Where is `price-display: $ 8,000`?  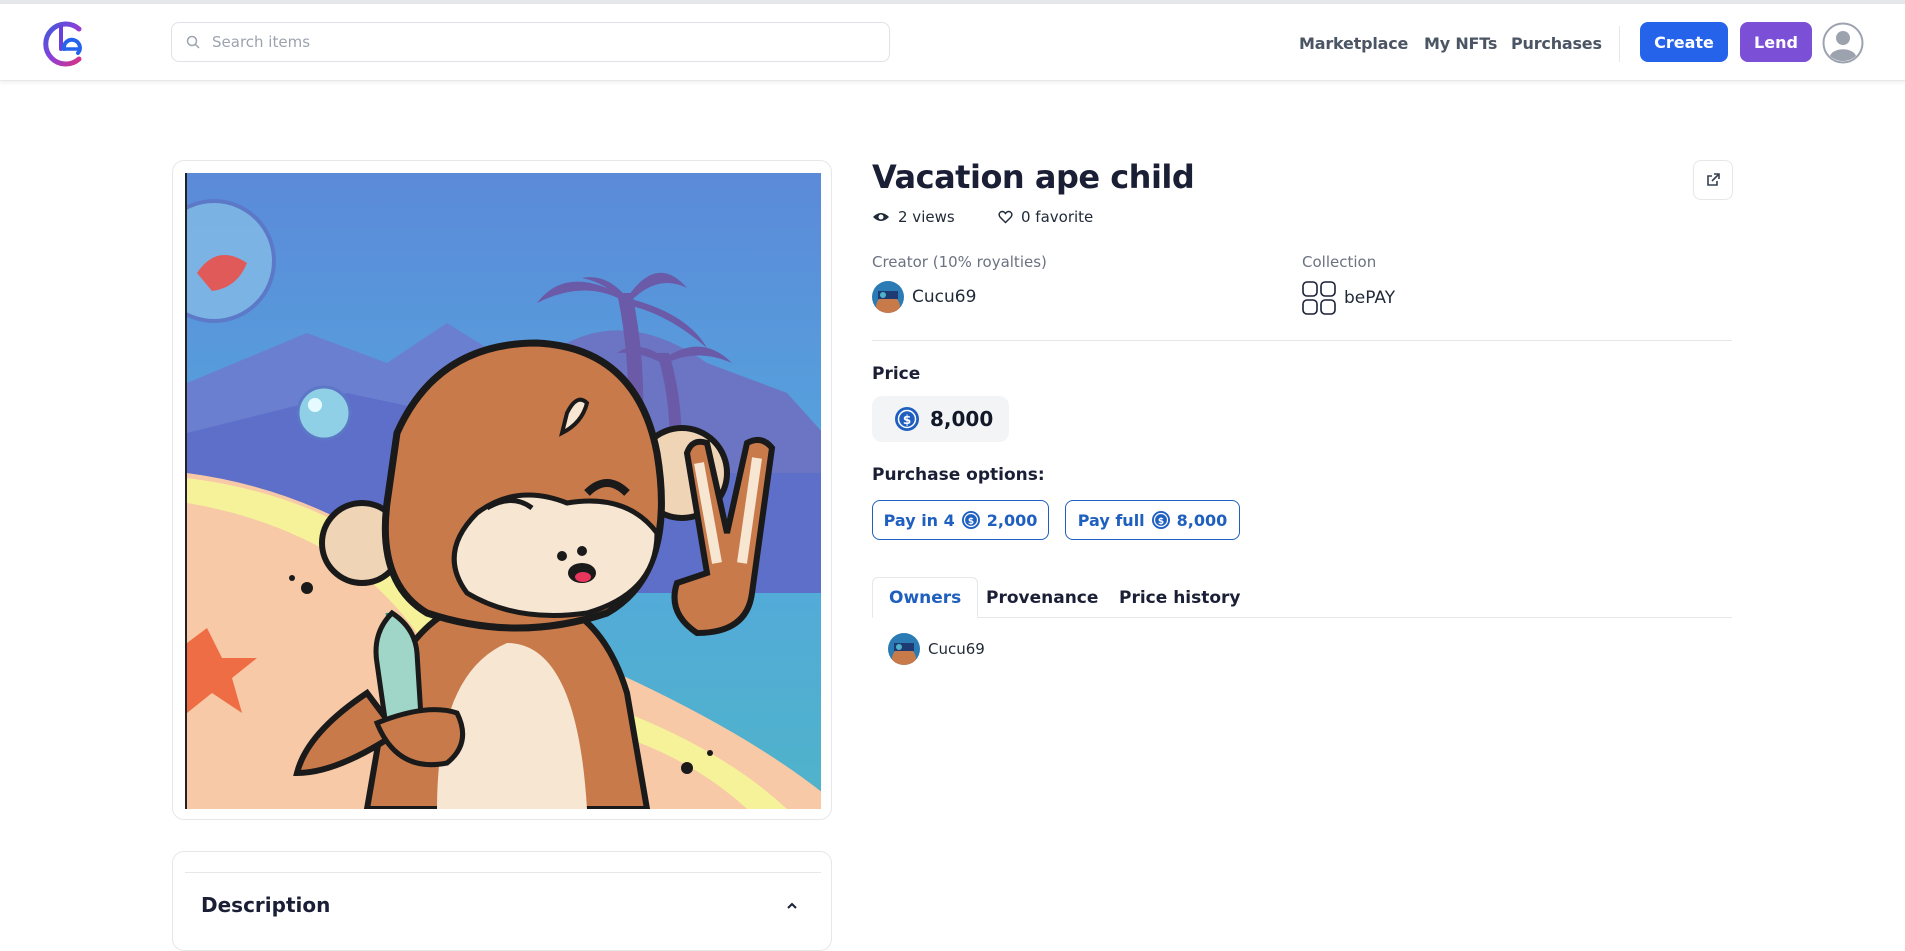
price-display: $ 8,000 is located at coordinates (940, 419).